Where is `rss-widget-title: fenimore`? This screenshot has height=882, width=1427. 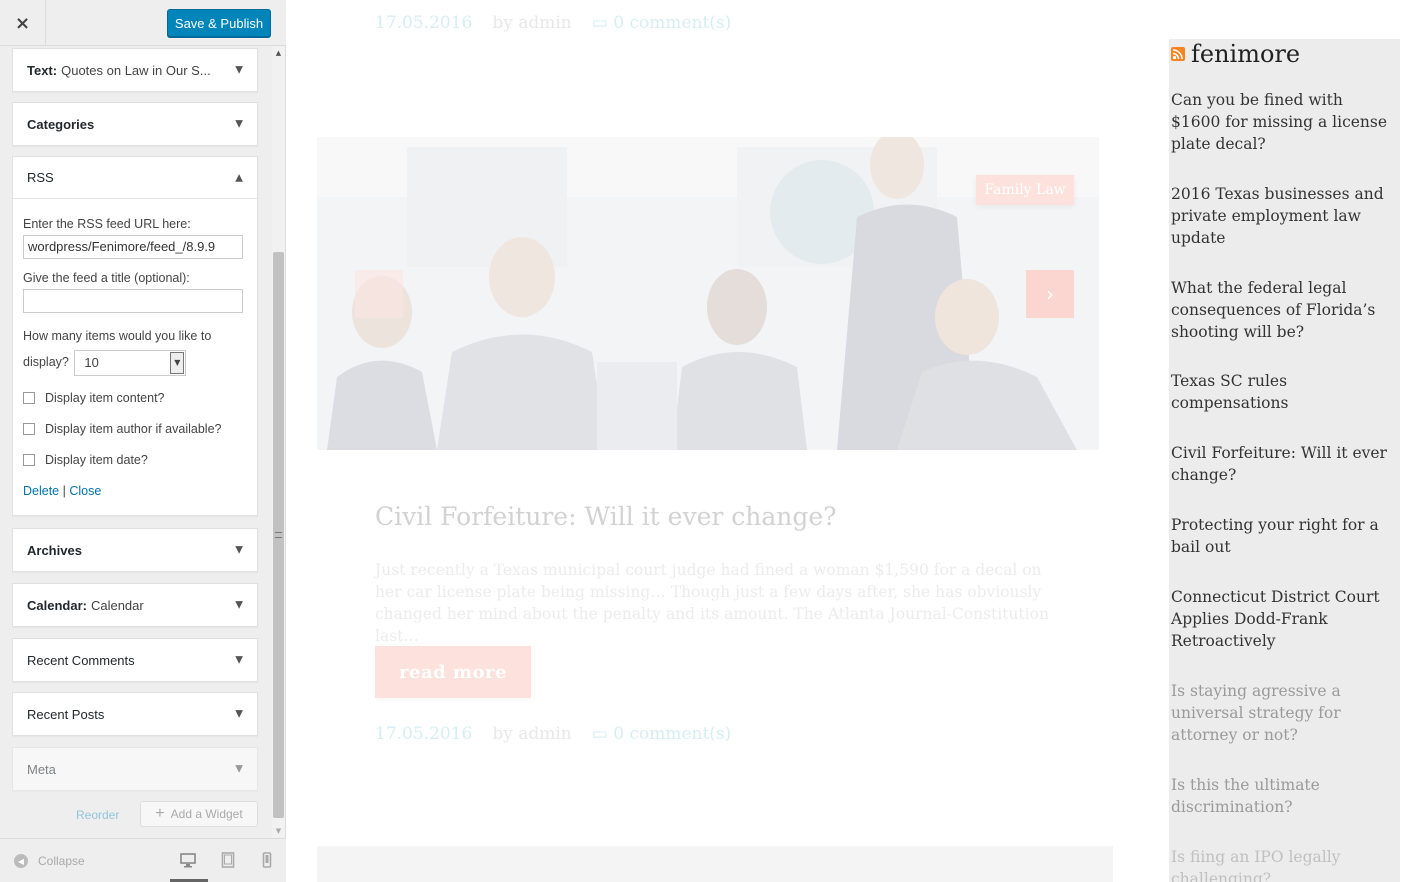 rss-widget-title: fenimore is located at coordinates (1235, 54).